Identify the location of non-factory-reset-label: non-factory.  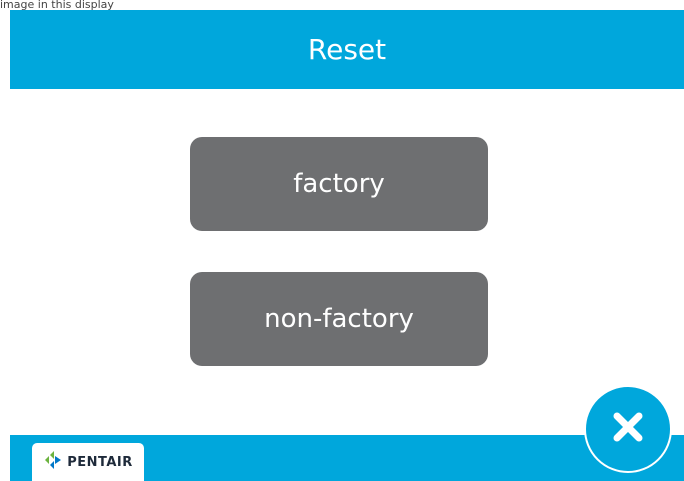
(339, 319).